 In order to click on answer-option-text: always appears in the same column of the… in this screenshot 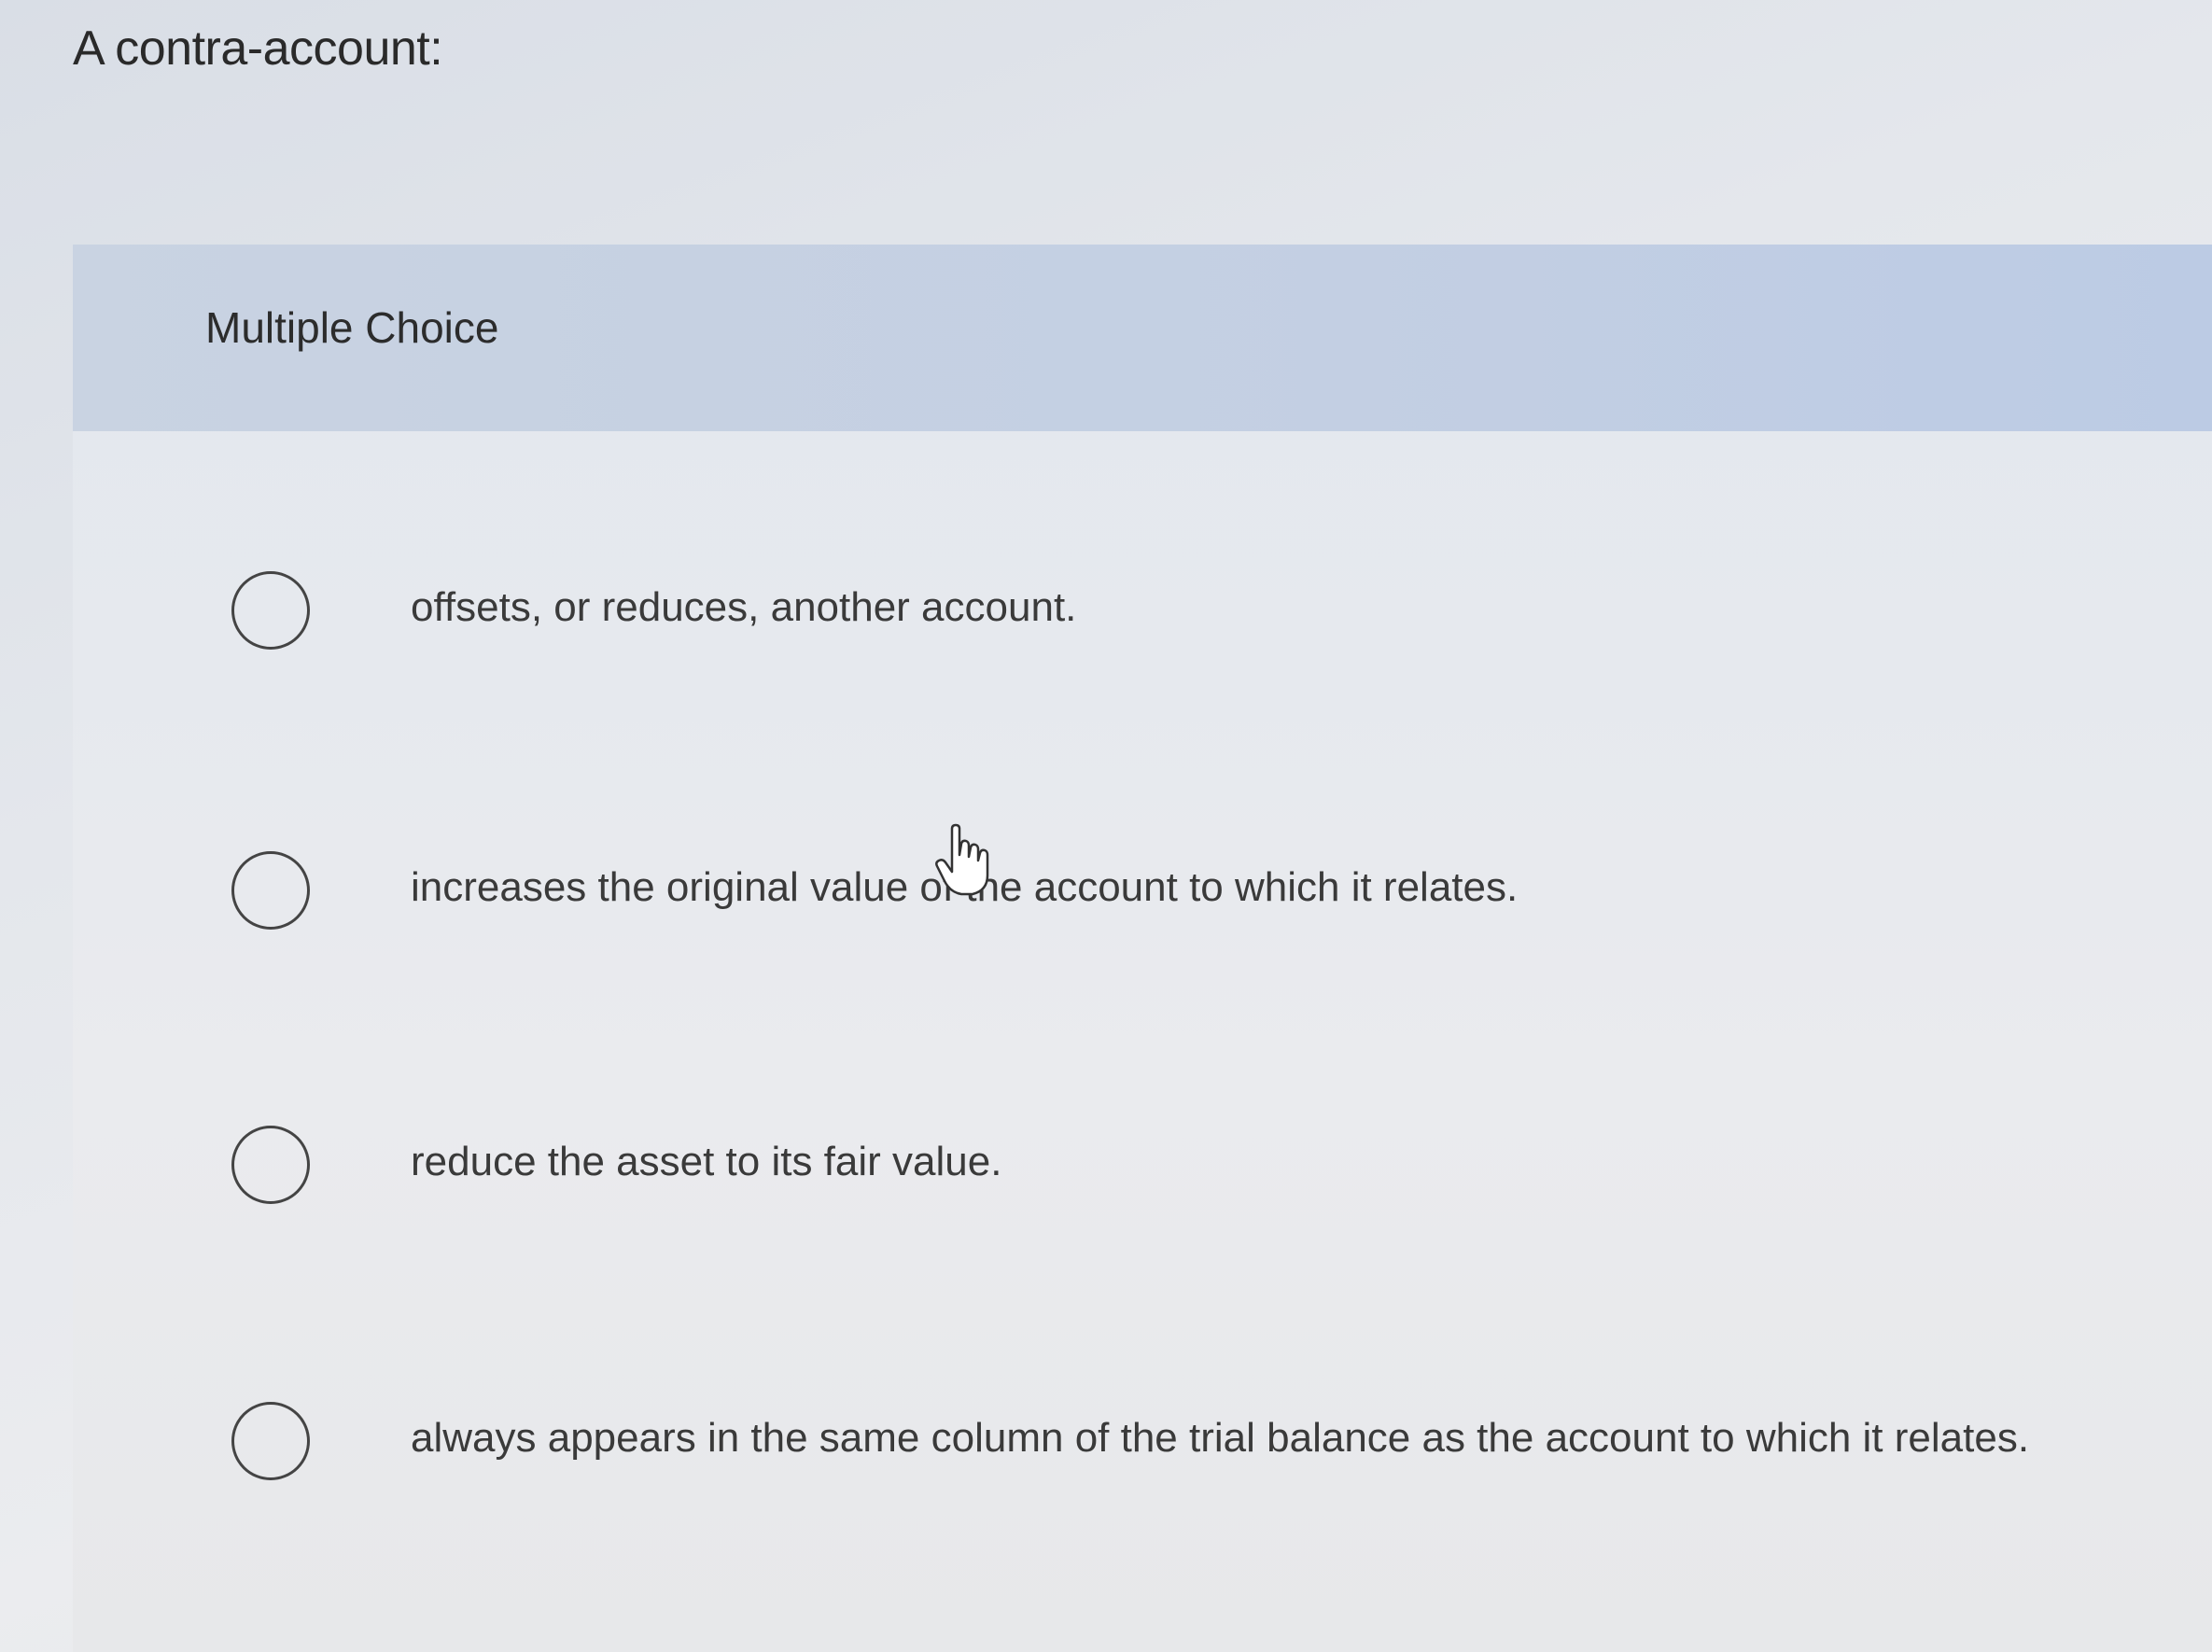, I will do `click(1220, 1438)`.